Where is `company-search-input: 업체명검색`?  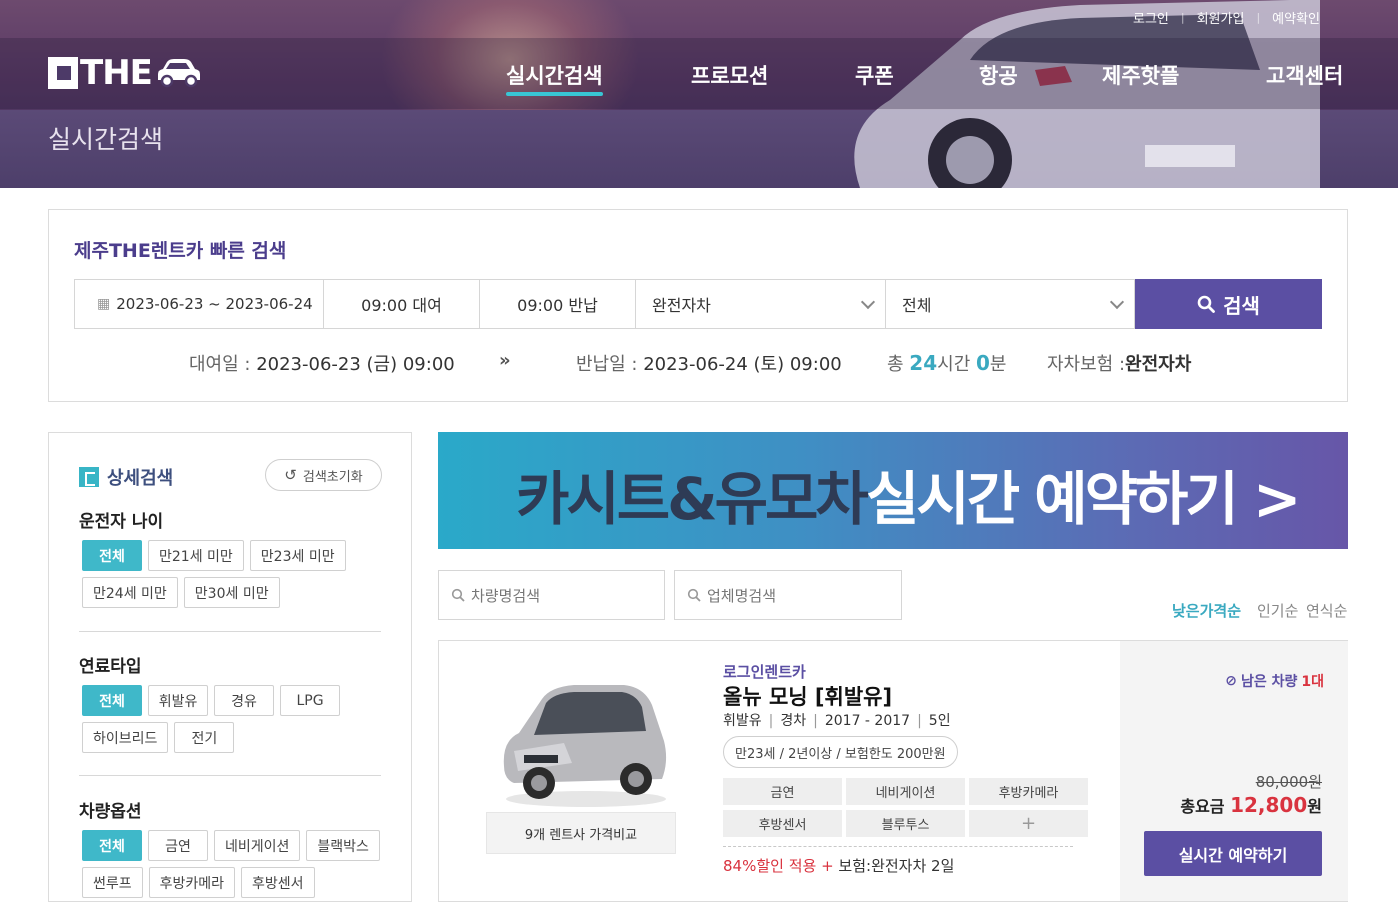 company-search-input: 업체명검색 is located at coordinates (788, 595).